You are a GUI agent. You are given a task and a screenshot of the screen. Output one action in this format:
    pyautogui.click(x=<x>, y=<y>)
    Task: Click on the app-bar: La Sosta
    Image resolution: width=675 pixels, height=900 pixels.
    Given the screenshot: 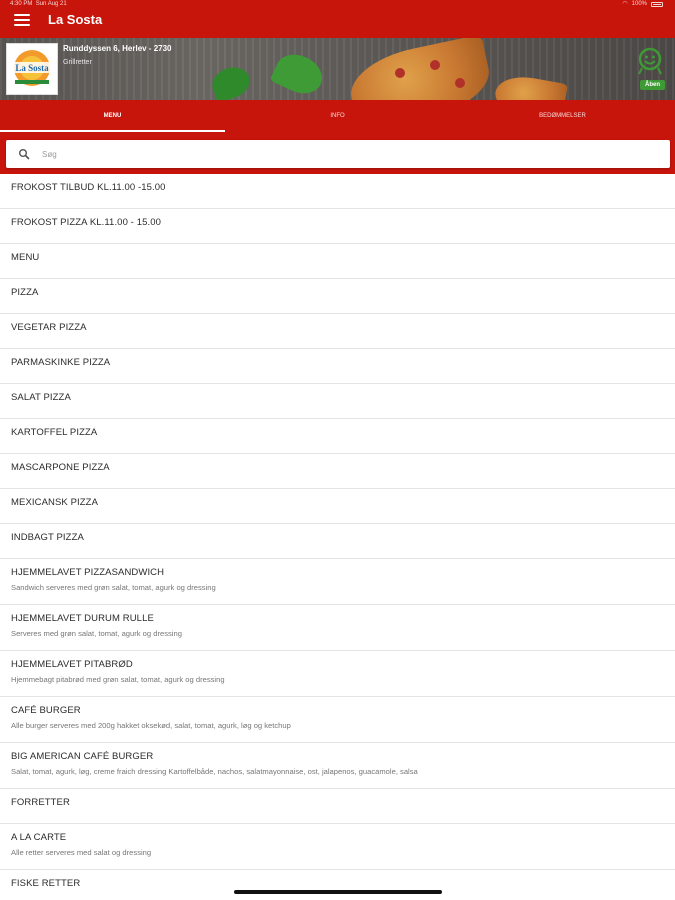 What is the action you would take?
    pyautogui.click(x=337, y=23)
    